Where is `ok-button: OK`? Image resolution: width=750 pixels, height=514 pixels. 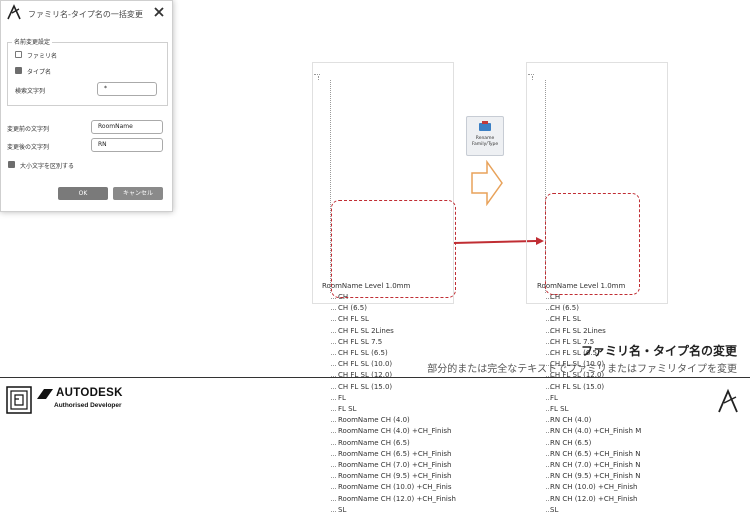
ok-button: OK is located at coordinates (83, 193).